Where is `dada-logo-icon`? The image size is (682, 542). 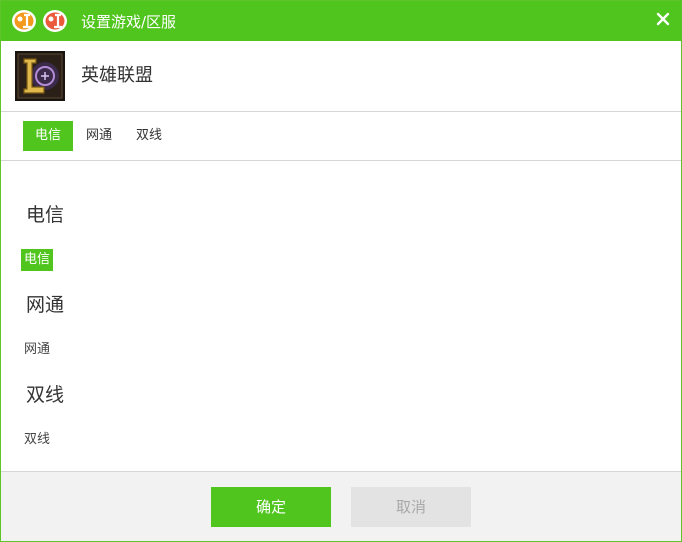 dada-logo-icon is located at coordinates (39, 21).